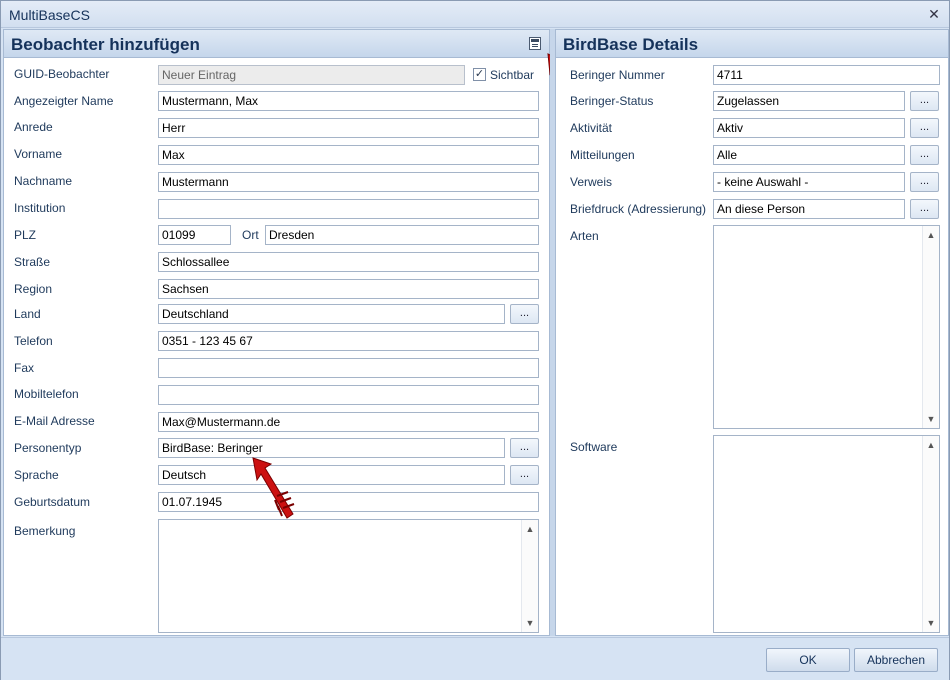 The width and height of the screenshot is (950, 680). I want to click on sichtbar-checkbox: ✓, so click(479, 74).